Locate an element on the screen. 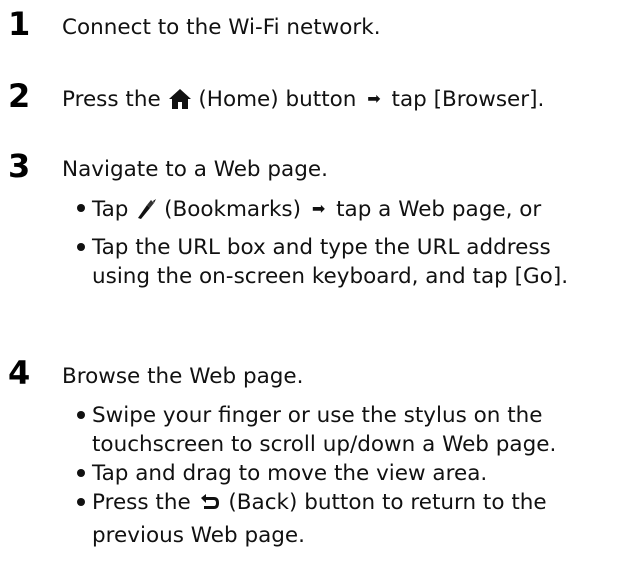 The width and height of the screenshot is (626, 581). step-number: 2 is located at coordinates (19, 96).